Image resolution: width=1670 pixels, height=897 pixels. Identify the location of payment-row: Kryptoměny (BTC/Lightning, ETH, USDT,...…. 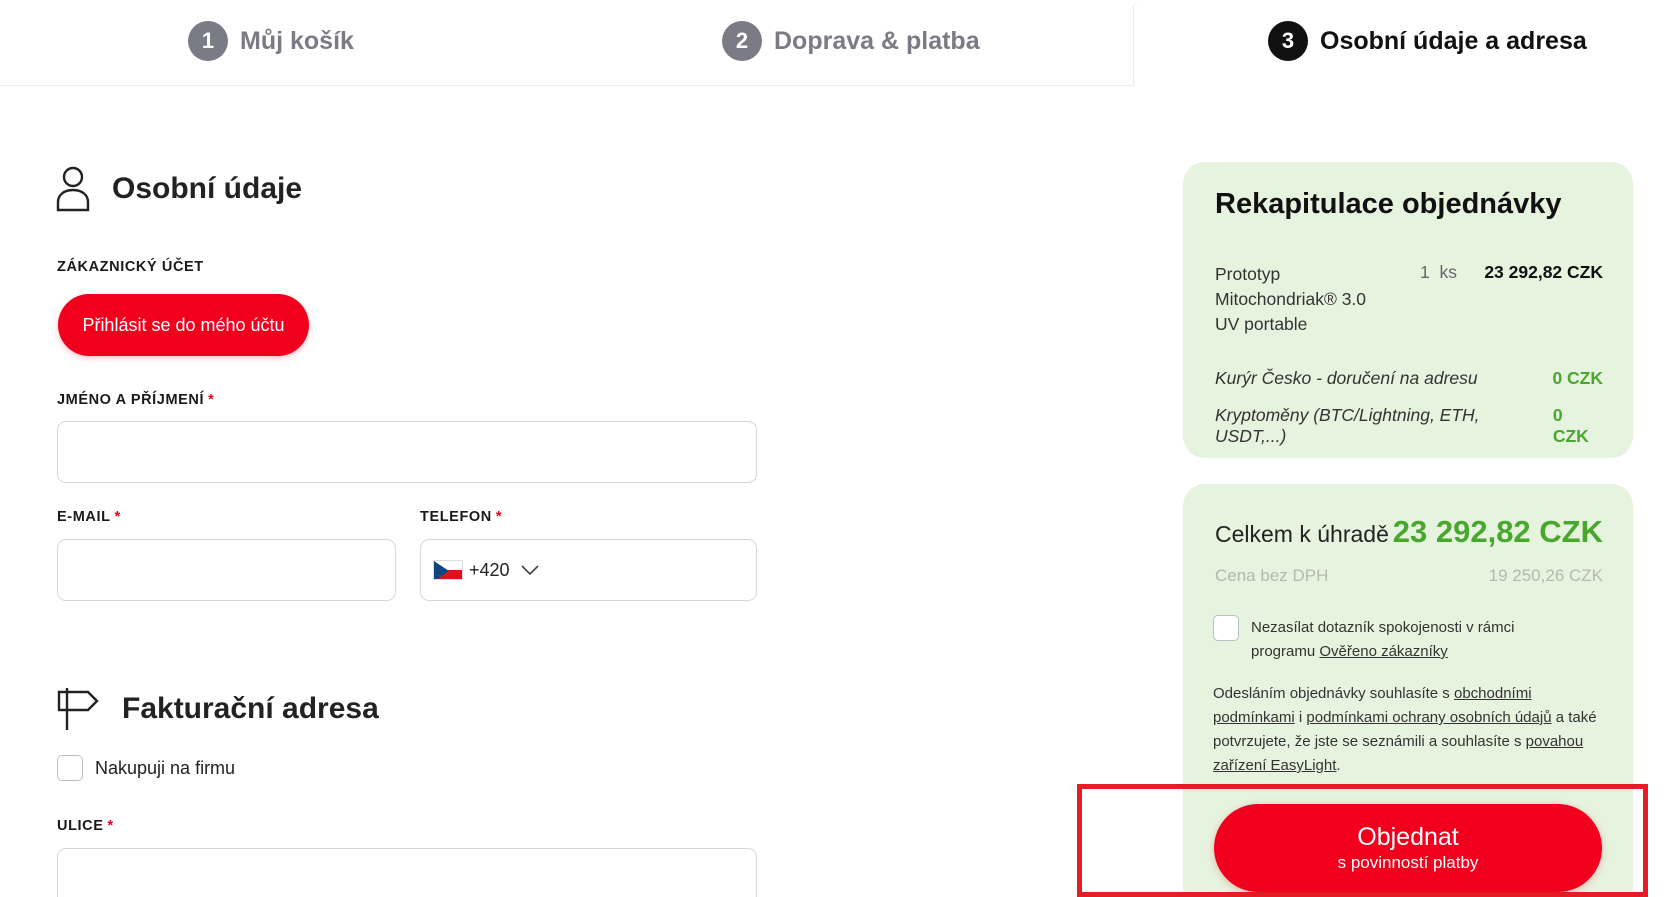
(1409, 426).